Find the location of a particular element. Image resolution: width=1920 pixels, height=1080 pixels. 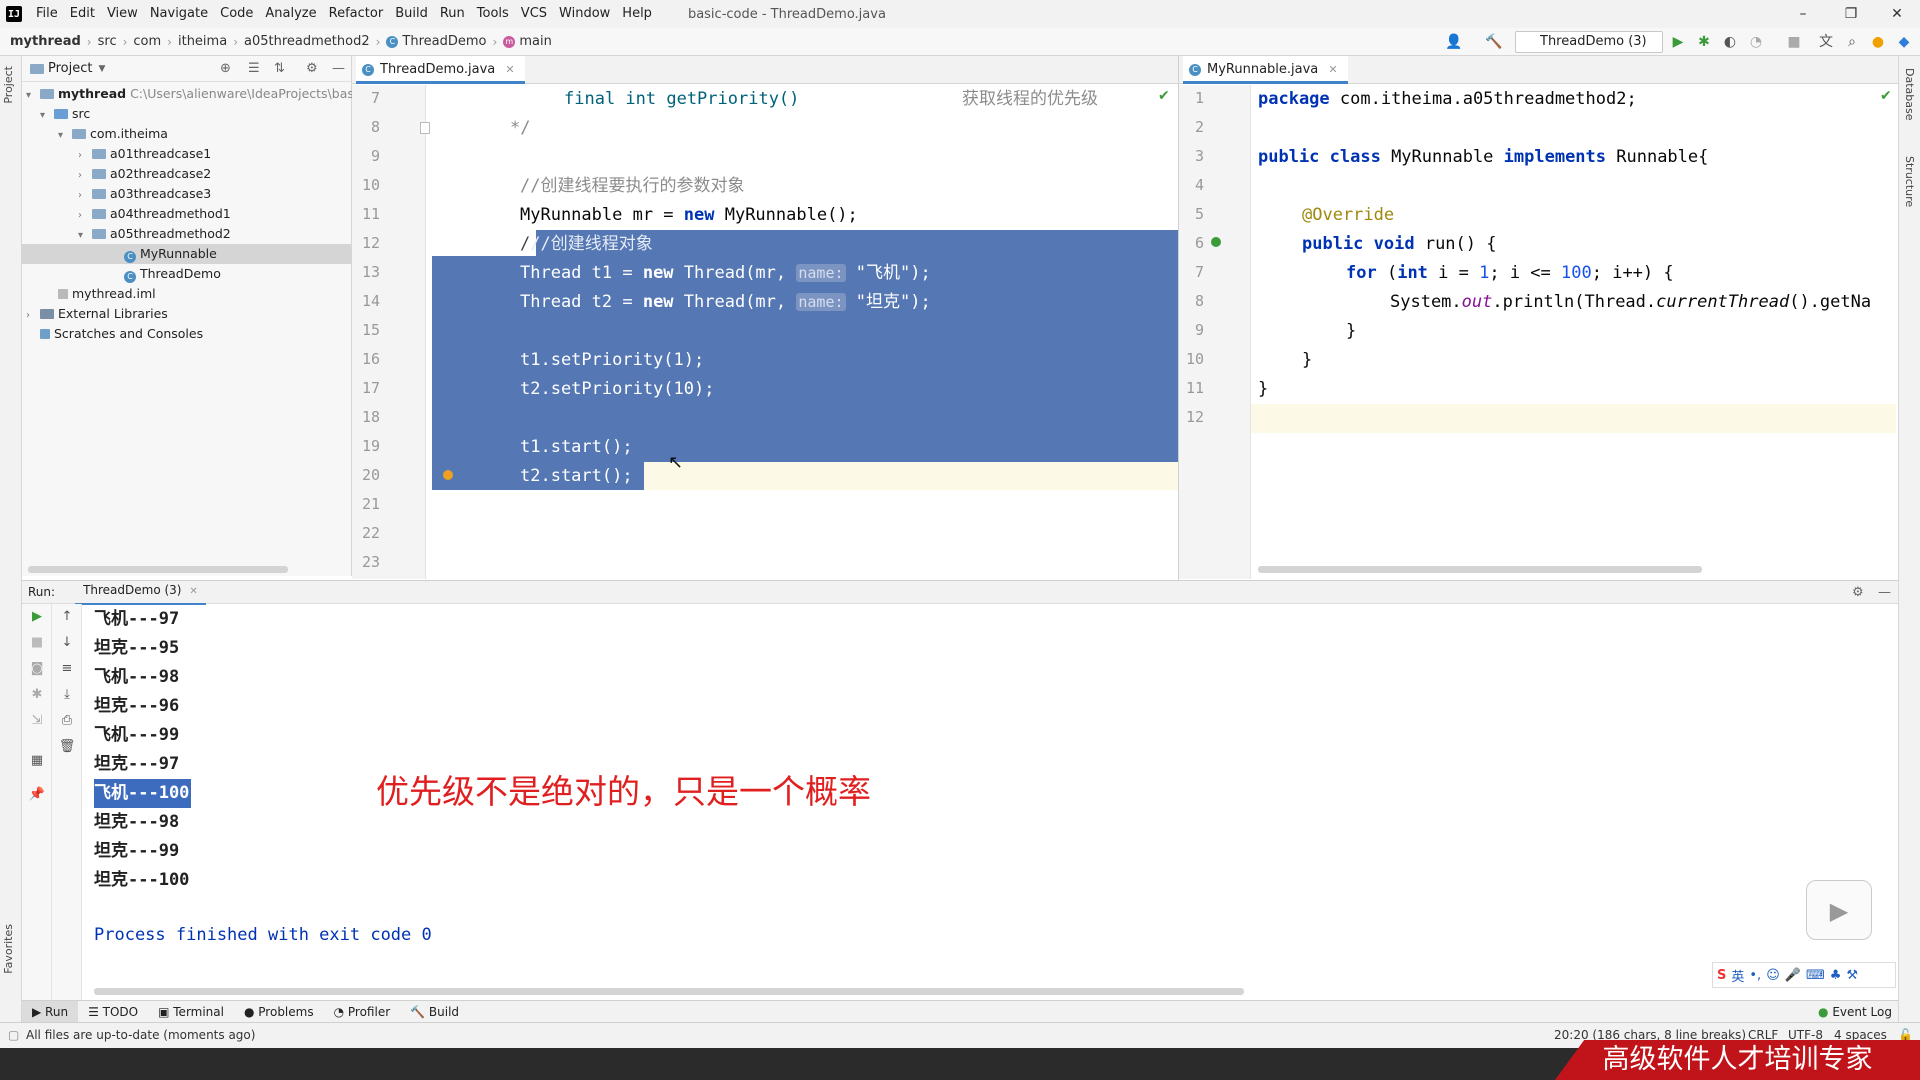

tree-item-a04threadmethod1: › a04threadmethod1 is located at coordinates (154, 214).